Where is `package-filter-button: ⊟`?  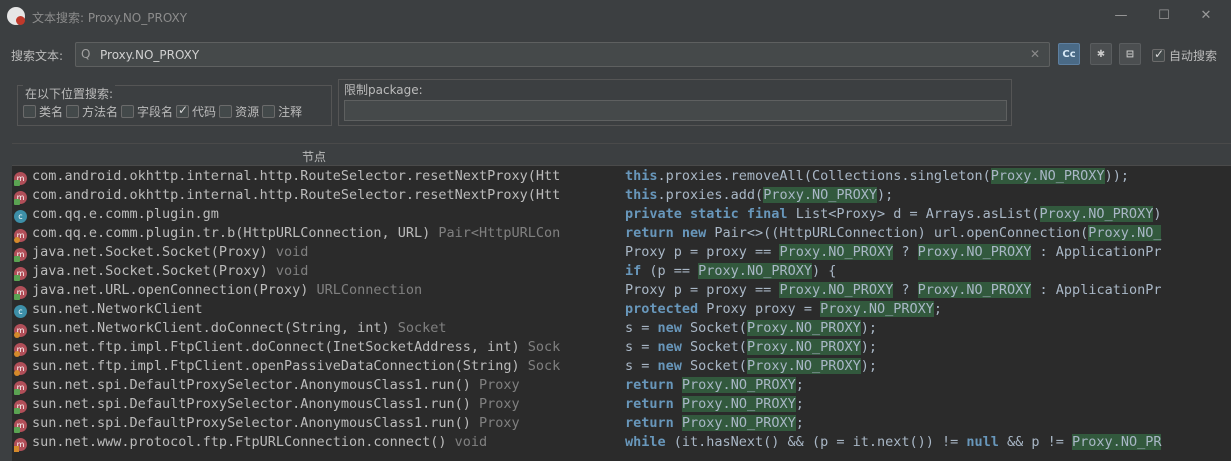
package-filter-button: ⊟ is located at coordinates (1130, 54).